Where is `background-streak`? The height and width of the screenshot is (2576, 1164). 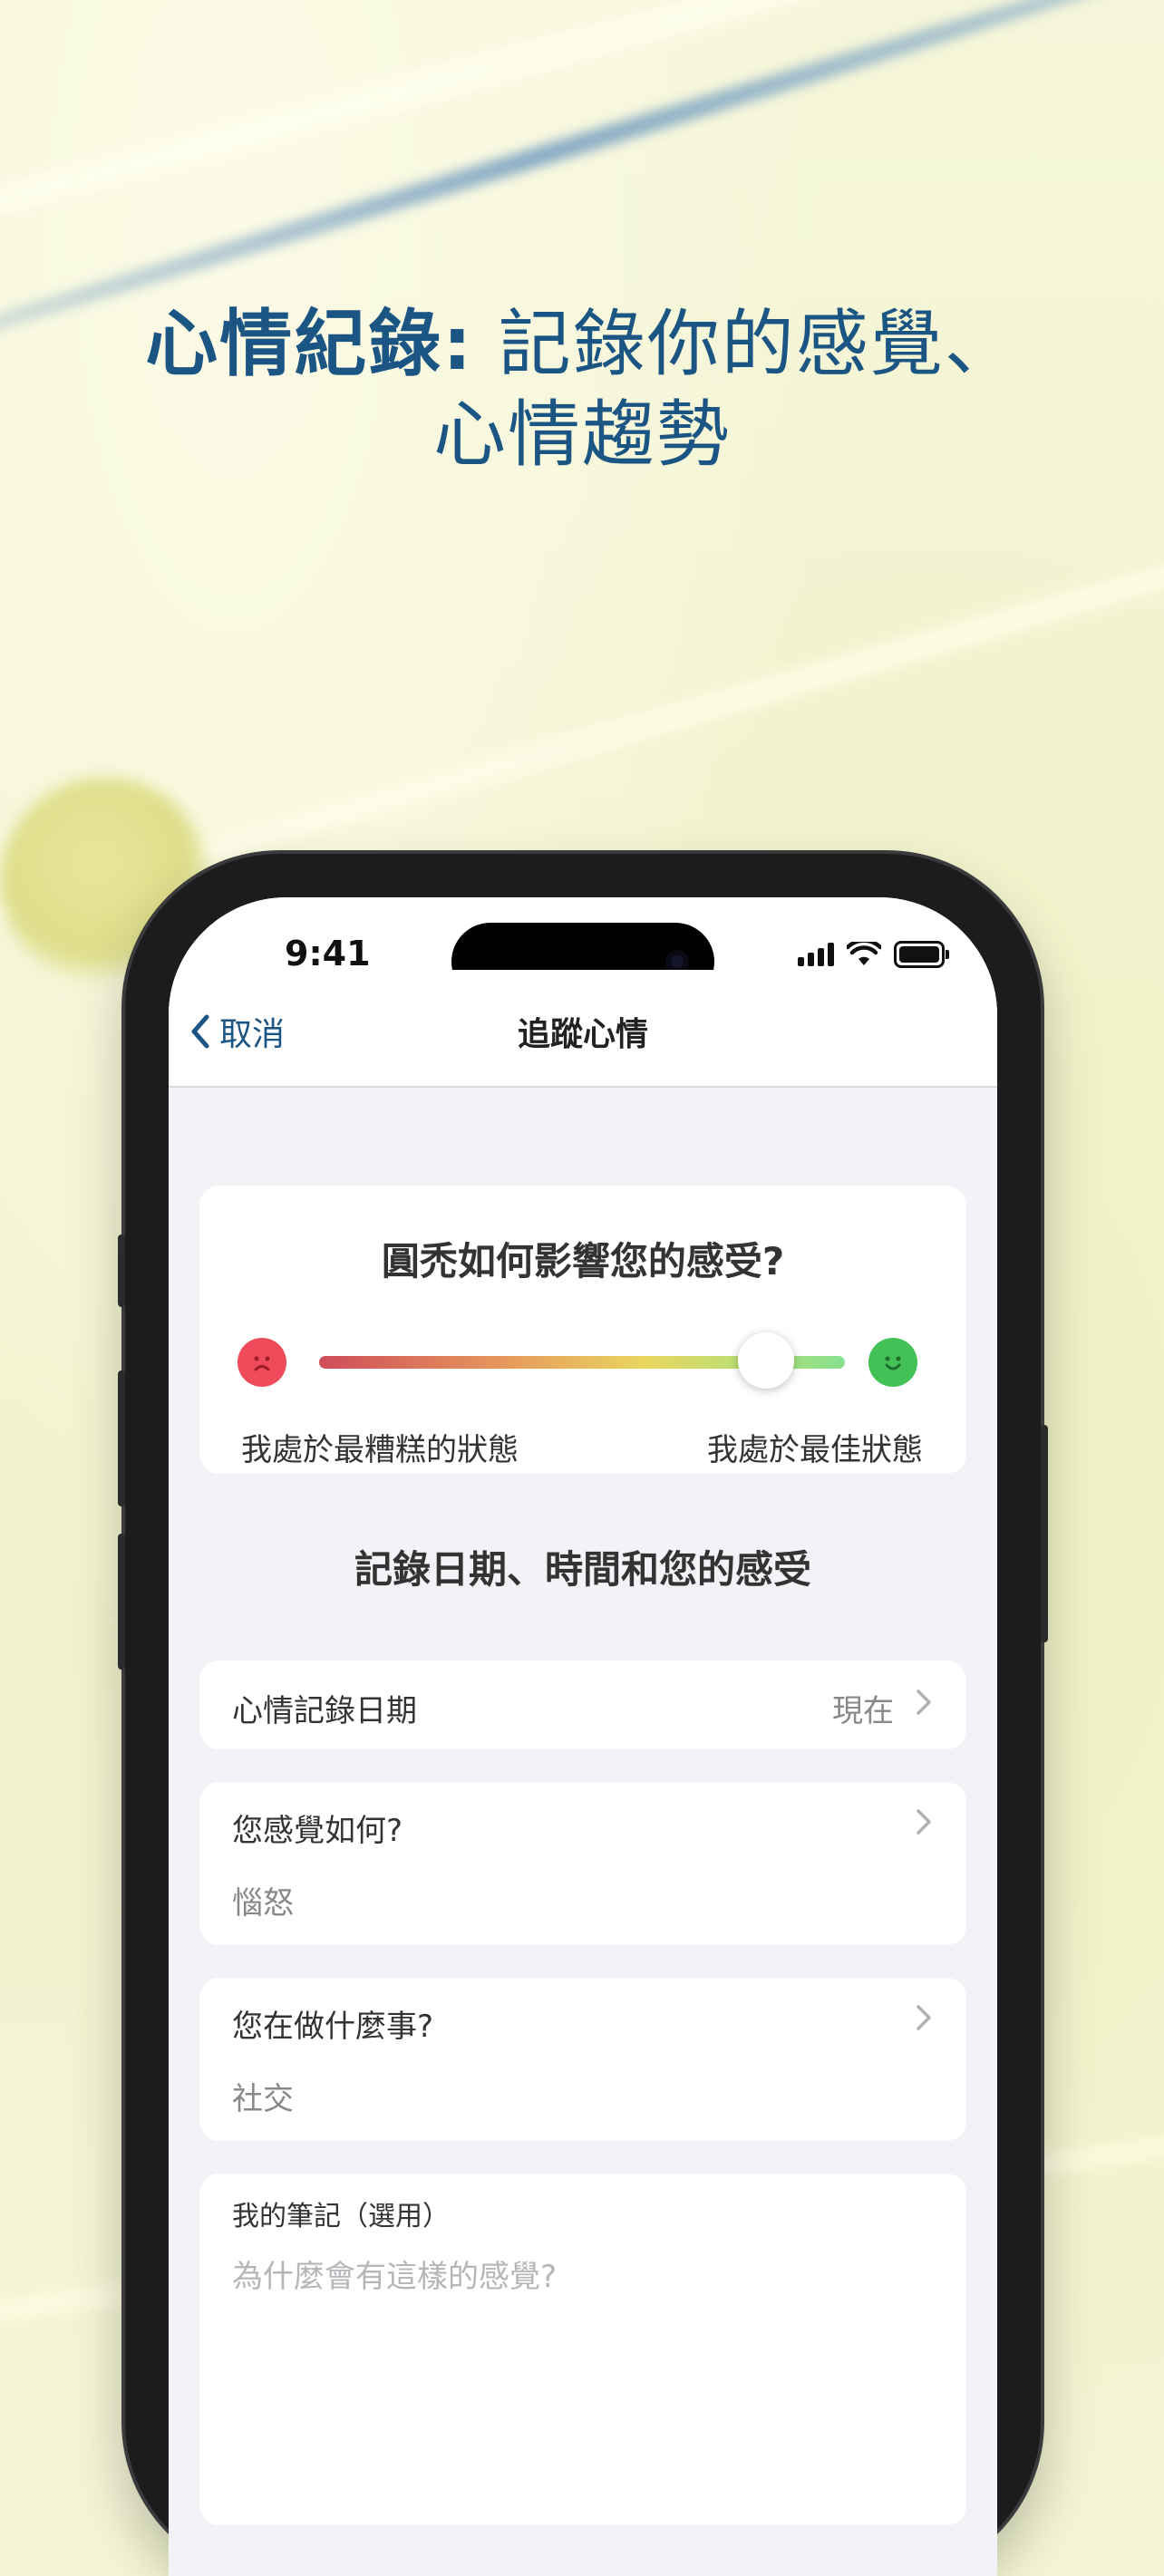 background-streak is located at coordinates (582, 165).